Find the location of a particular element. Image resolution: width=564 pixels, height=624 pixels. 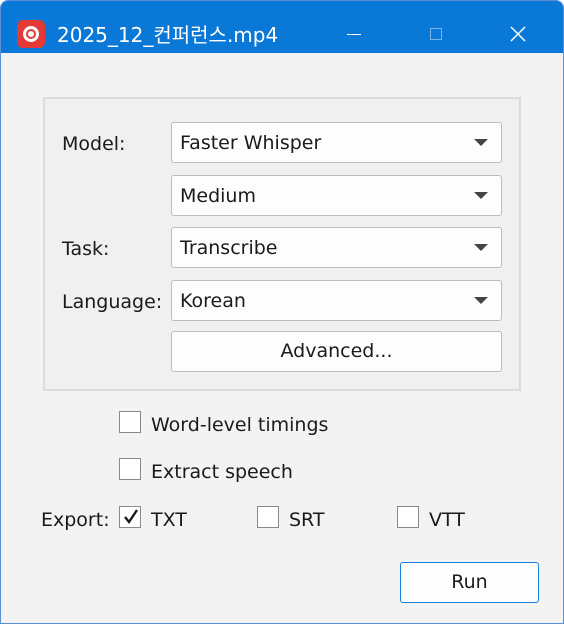

task-select: Transcribe is located at coordinates (336, 247).